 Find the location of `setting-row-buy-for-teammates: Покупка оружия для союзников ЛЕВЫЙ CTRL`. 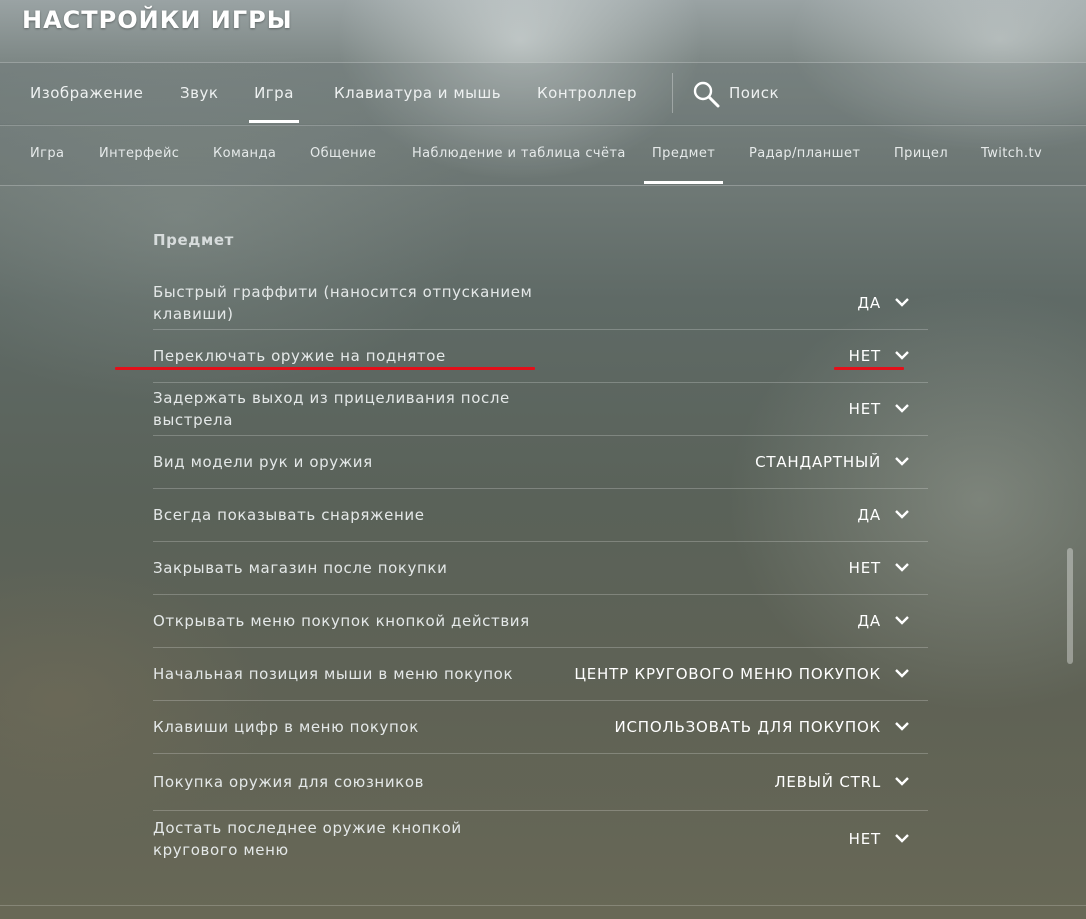

setting-row-buy-for-teammates: Покупка оружия для союзников ЛЕВЫЙ CTRL is located at coordinates (540, 782).